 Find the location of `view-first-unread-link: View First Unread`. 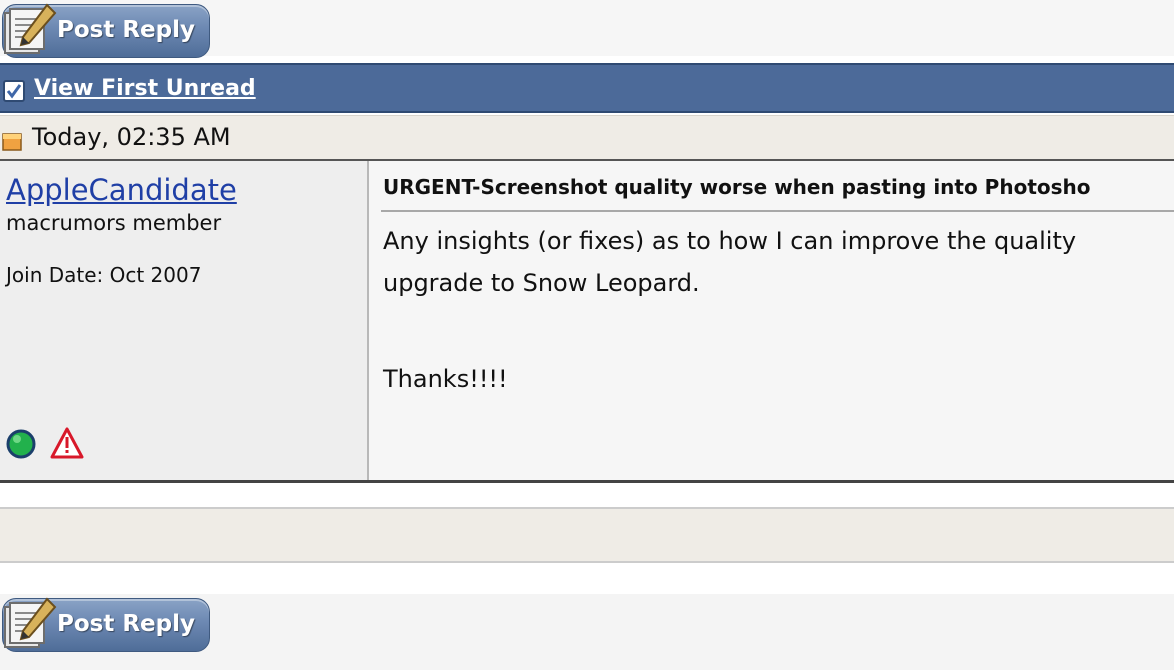

view-first-unread-link: View First Unread is located at coordinates (145, 88).